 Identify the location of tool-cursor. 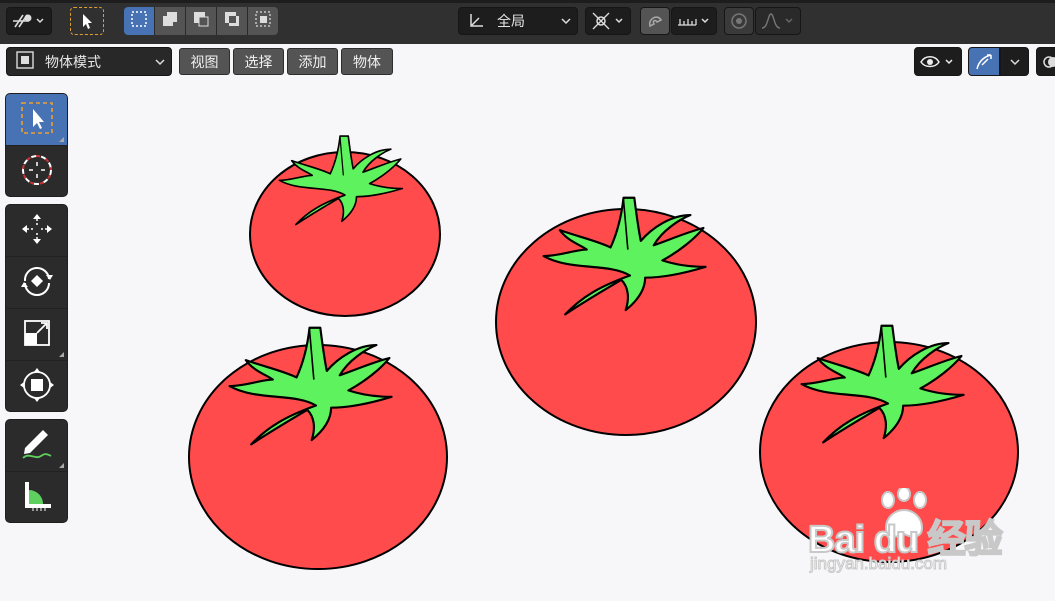
(36, 171).